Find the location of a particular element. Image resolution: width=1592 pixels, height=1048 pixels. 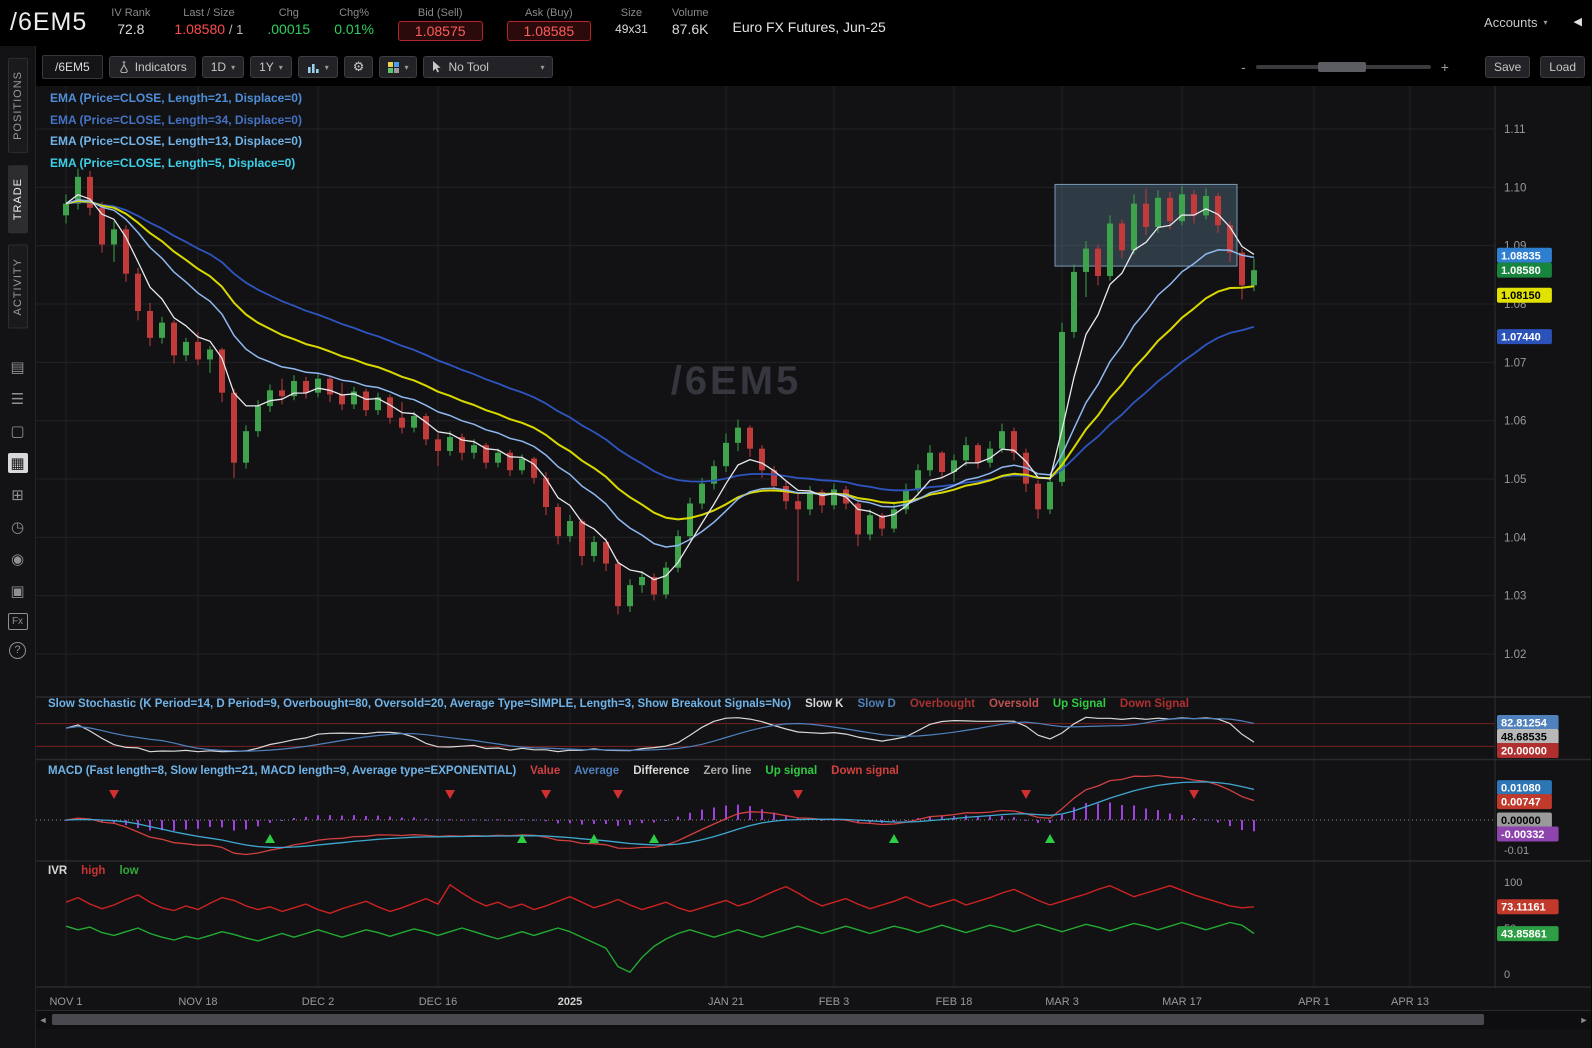

collapse-panel-icon: ◀ is located at coordinates (1578, 16).